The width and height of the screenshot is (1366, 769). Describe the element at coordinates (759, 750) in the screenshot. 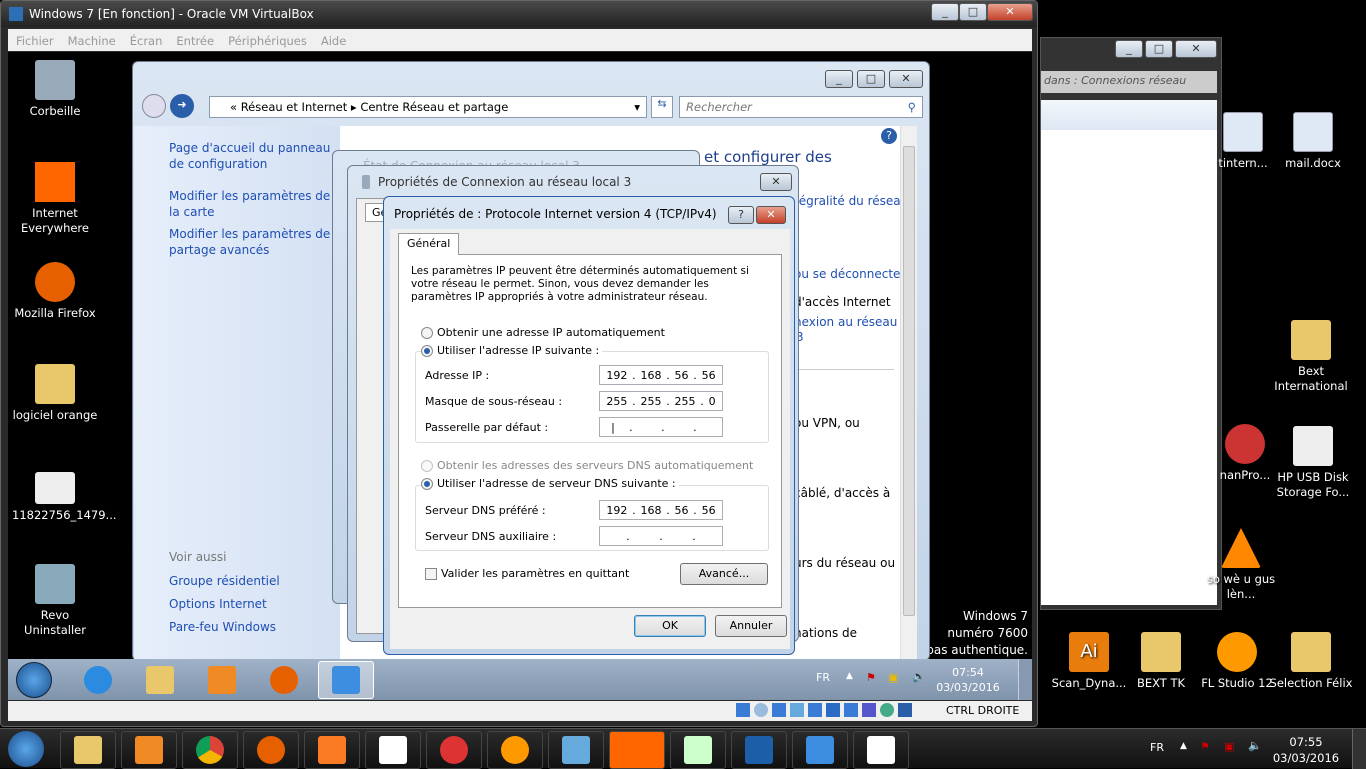

I see `taskbar-virtualbox` at that location.